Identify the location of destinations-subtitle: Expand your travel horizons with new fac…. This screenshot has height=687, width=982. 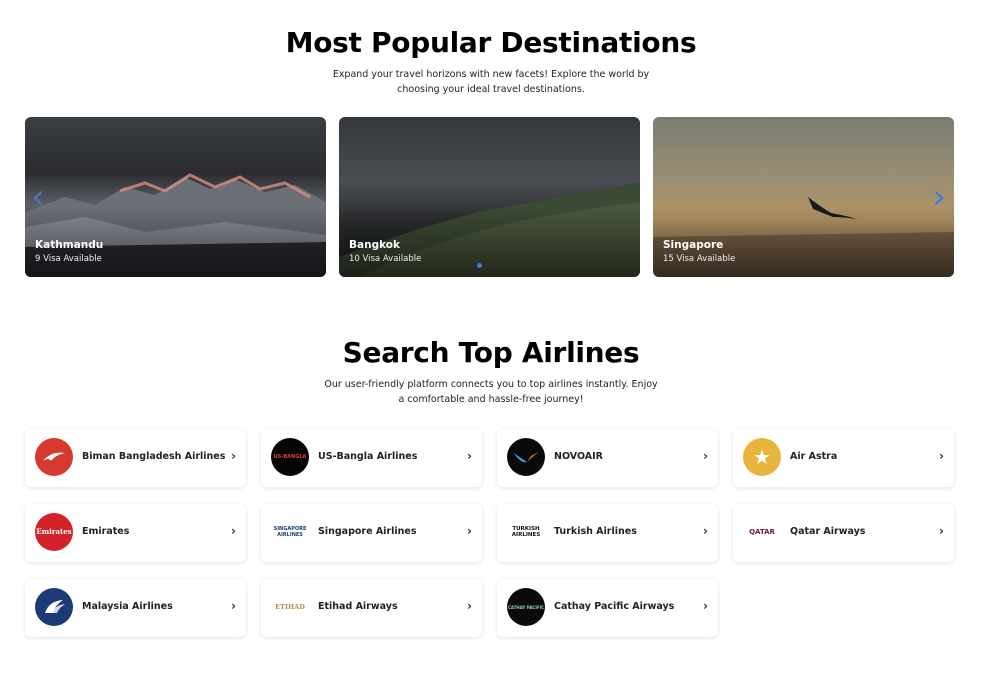
(491, 82).